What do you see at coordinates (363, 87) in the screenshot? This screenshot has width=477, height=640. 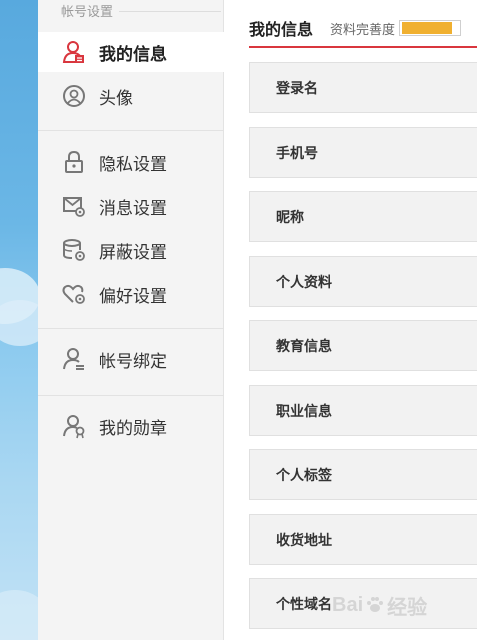 I see `info-row-login-name: 登录名` at bounding box center [363, 87].